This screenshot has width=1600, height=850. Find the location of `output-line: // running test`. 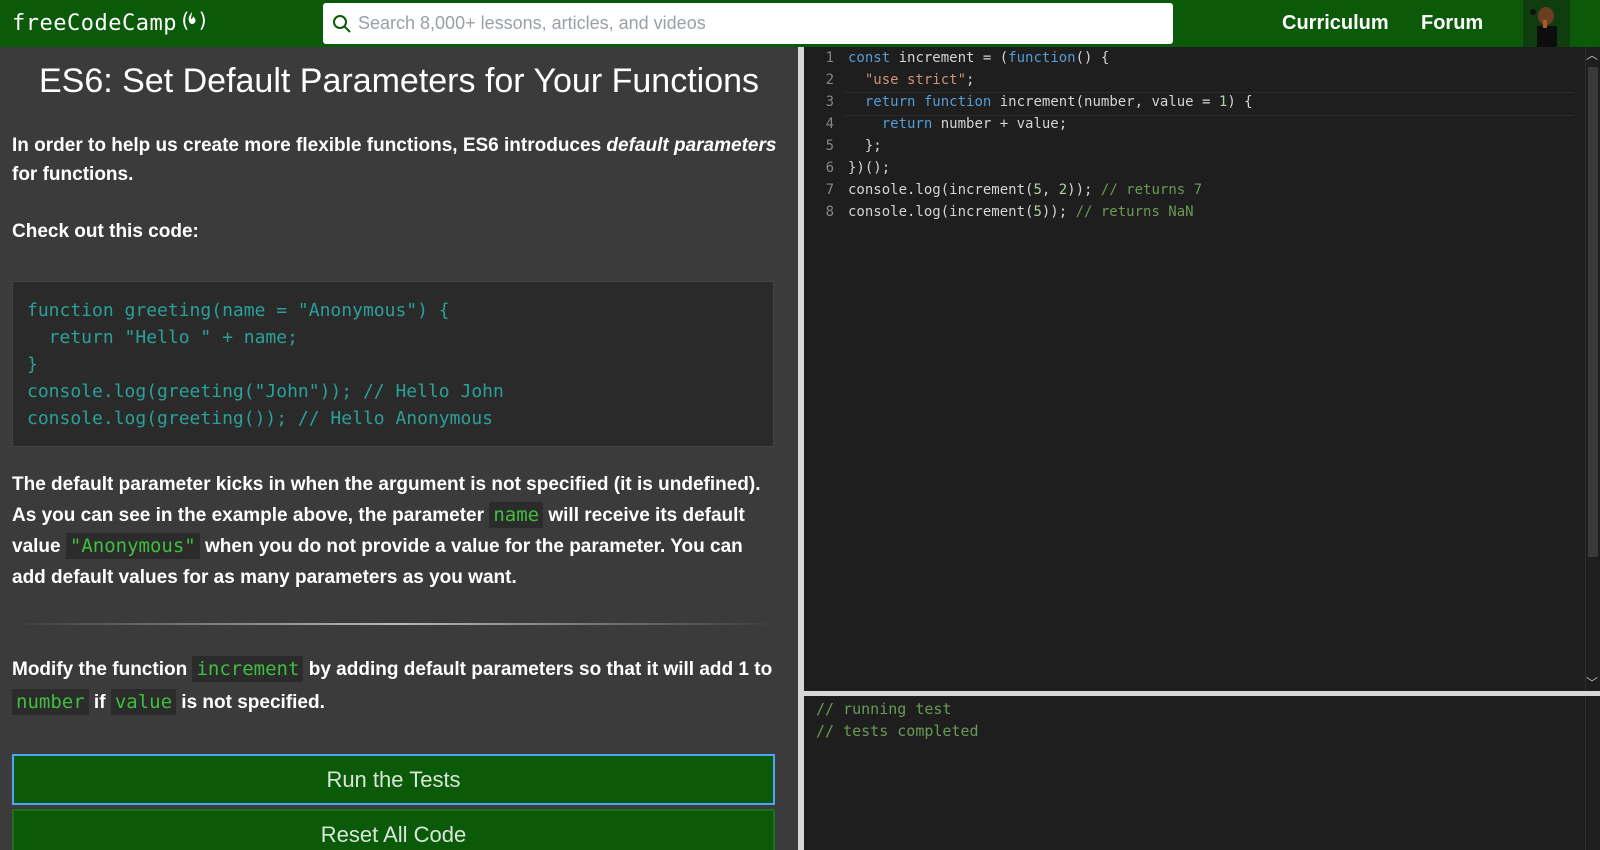

output-line: // running test is located at coordinates (884, 709).